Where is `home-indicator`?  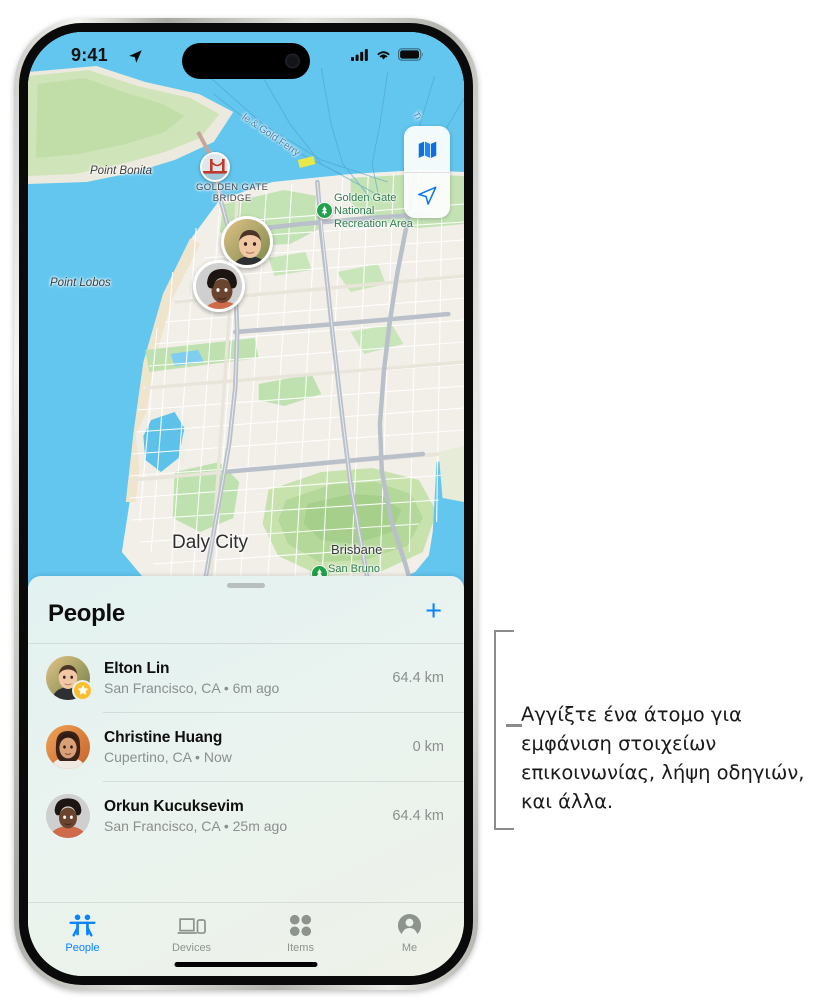 home-indicator is located at coordinates (246, 964).